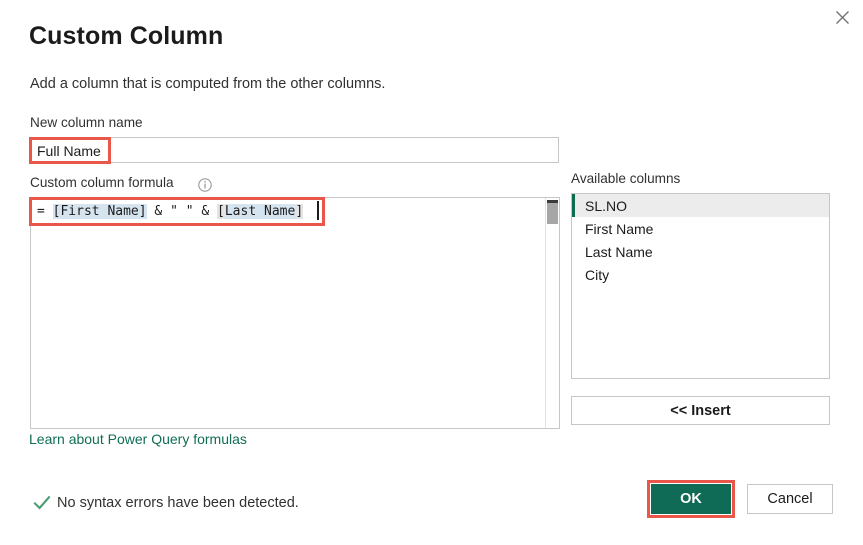 The height and width of the screenshot is (545, 863). What do you see at coordinates (597, 274) in the screenshot?
I see `list-item-label: City` at bounding box center [597, 274].